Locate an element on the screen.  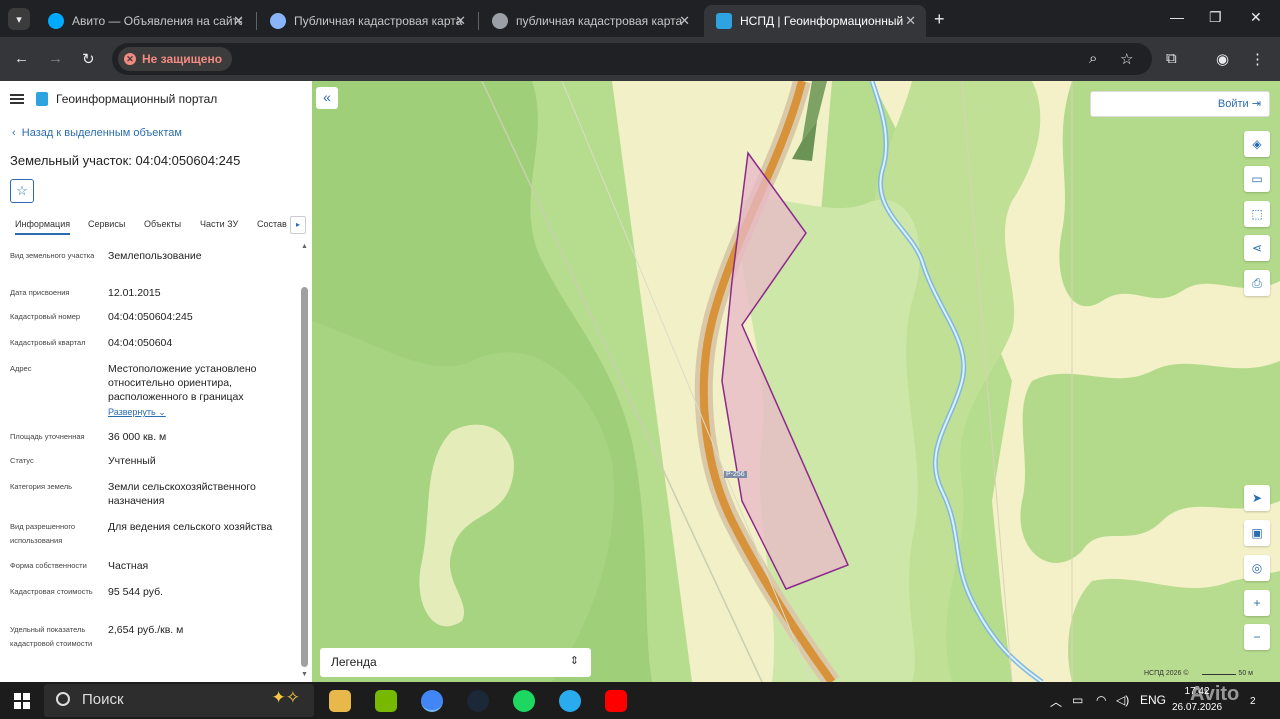
notification-badge: 2 is located at coordinates (1253, 701).